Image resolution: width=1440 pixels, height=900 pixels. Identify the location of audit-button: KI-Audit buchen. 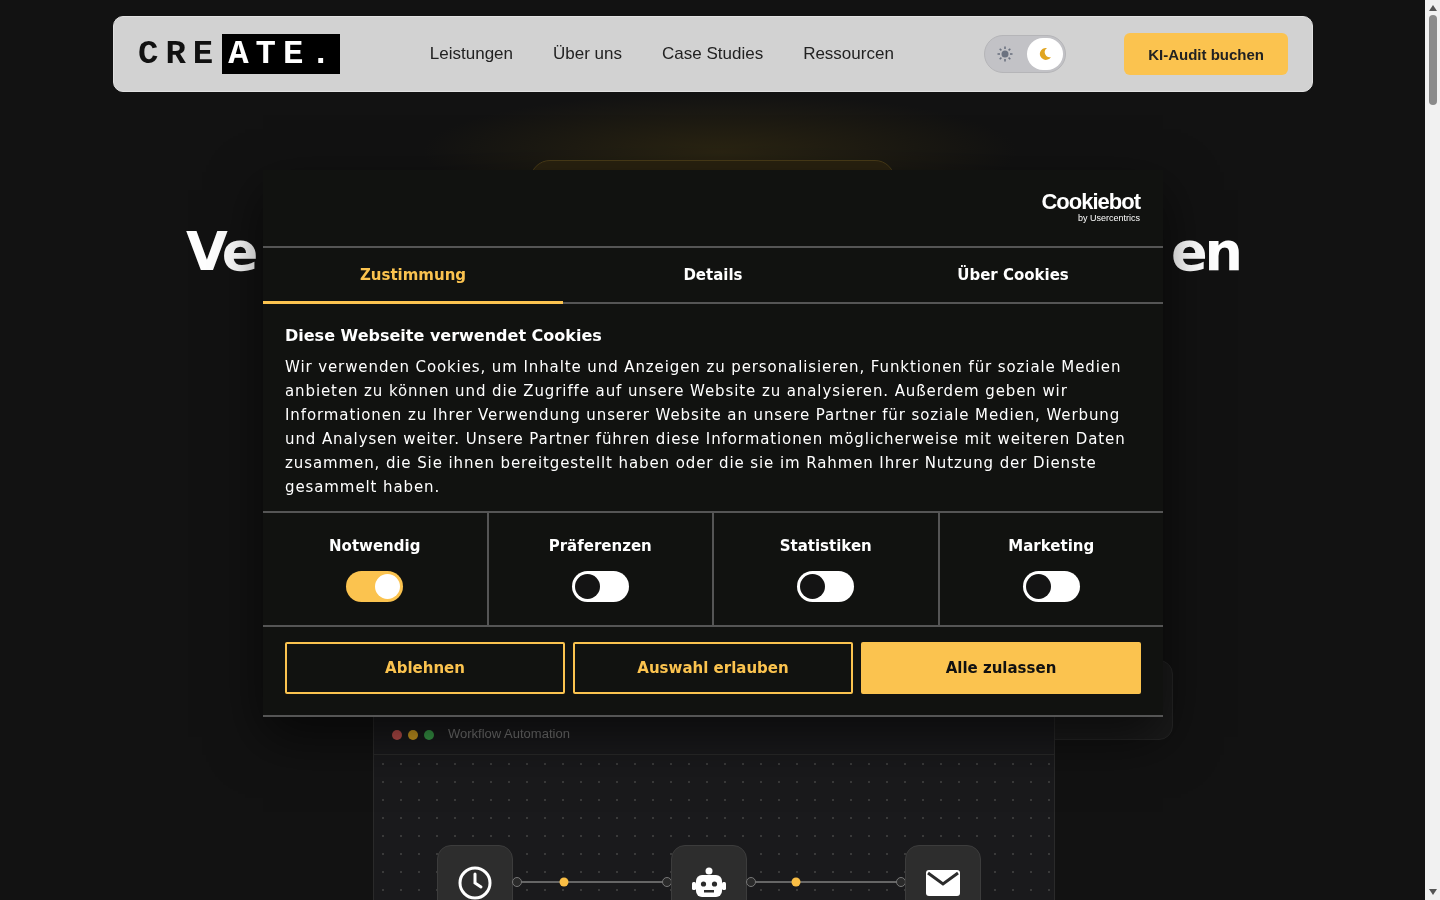
(1206, 54).